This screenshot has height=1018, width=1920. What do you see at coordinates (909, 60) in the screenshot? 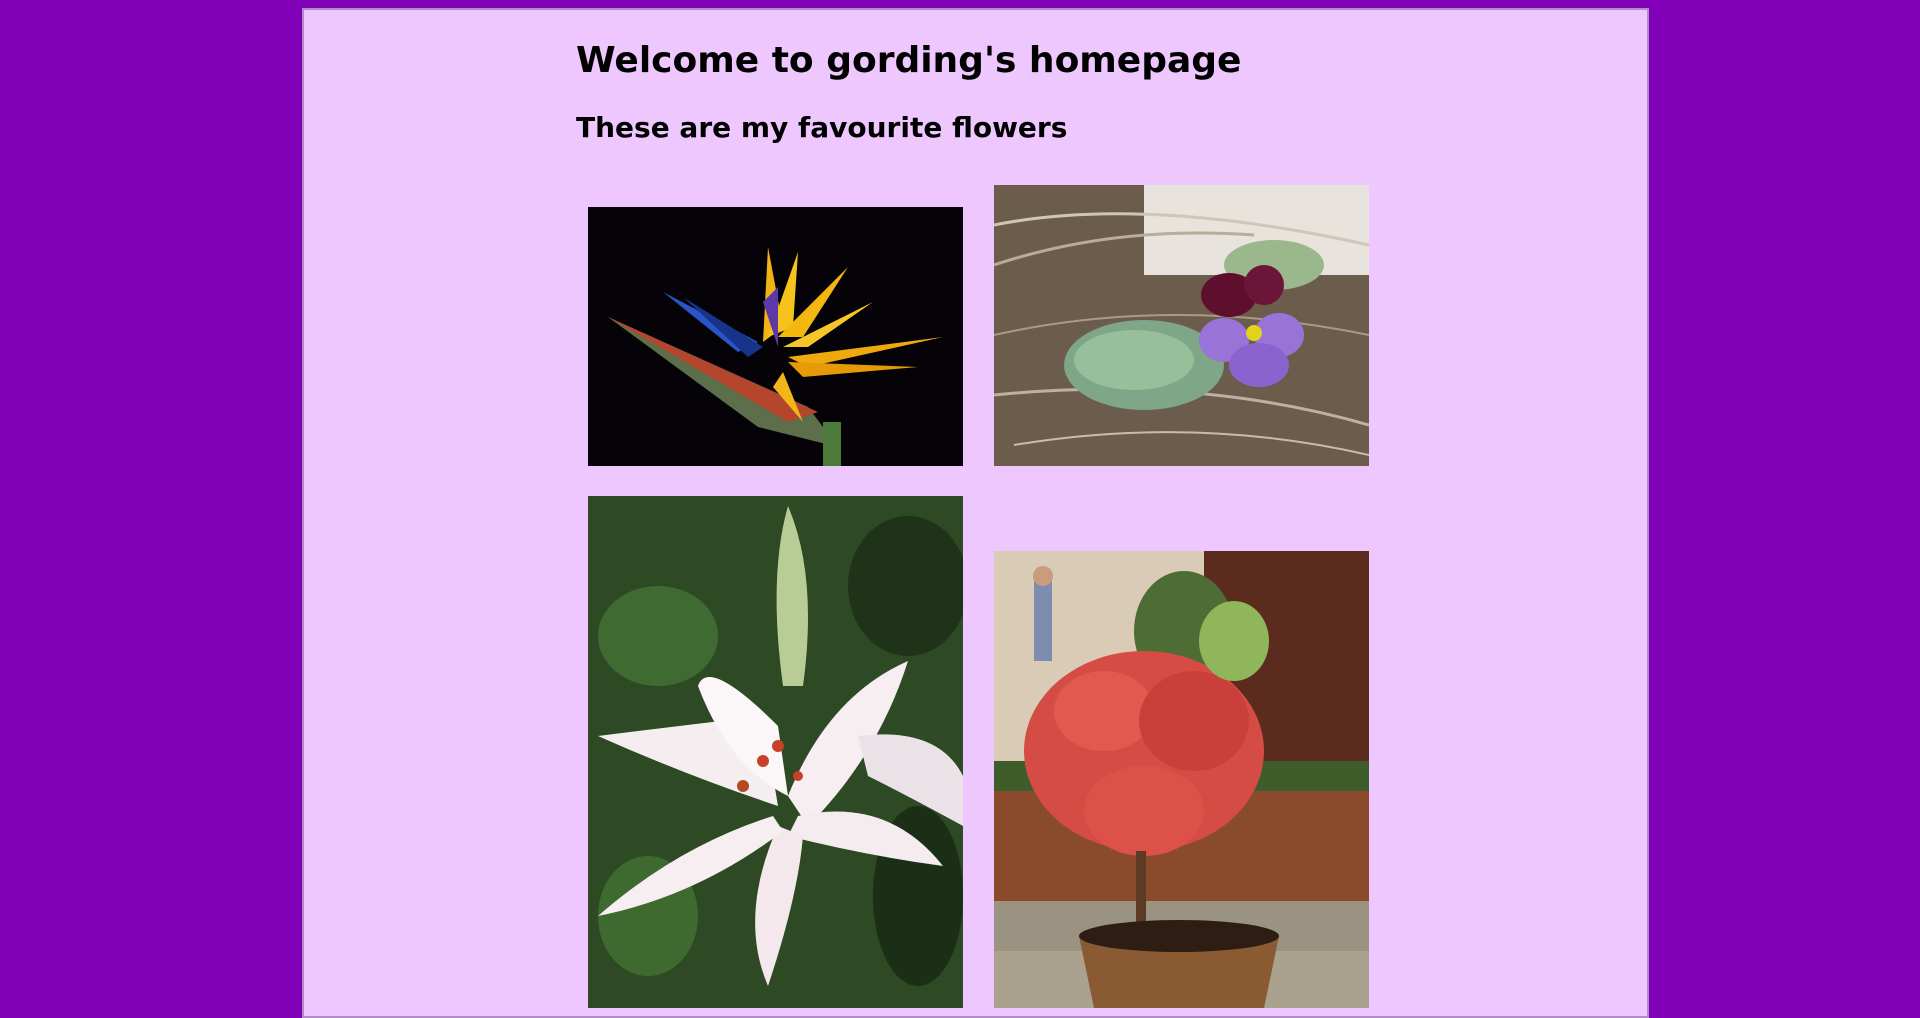
I see `page-title: Welcome to gording's homepage` at bounding box center [909, 60].